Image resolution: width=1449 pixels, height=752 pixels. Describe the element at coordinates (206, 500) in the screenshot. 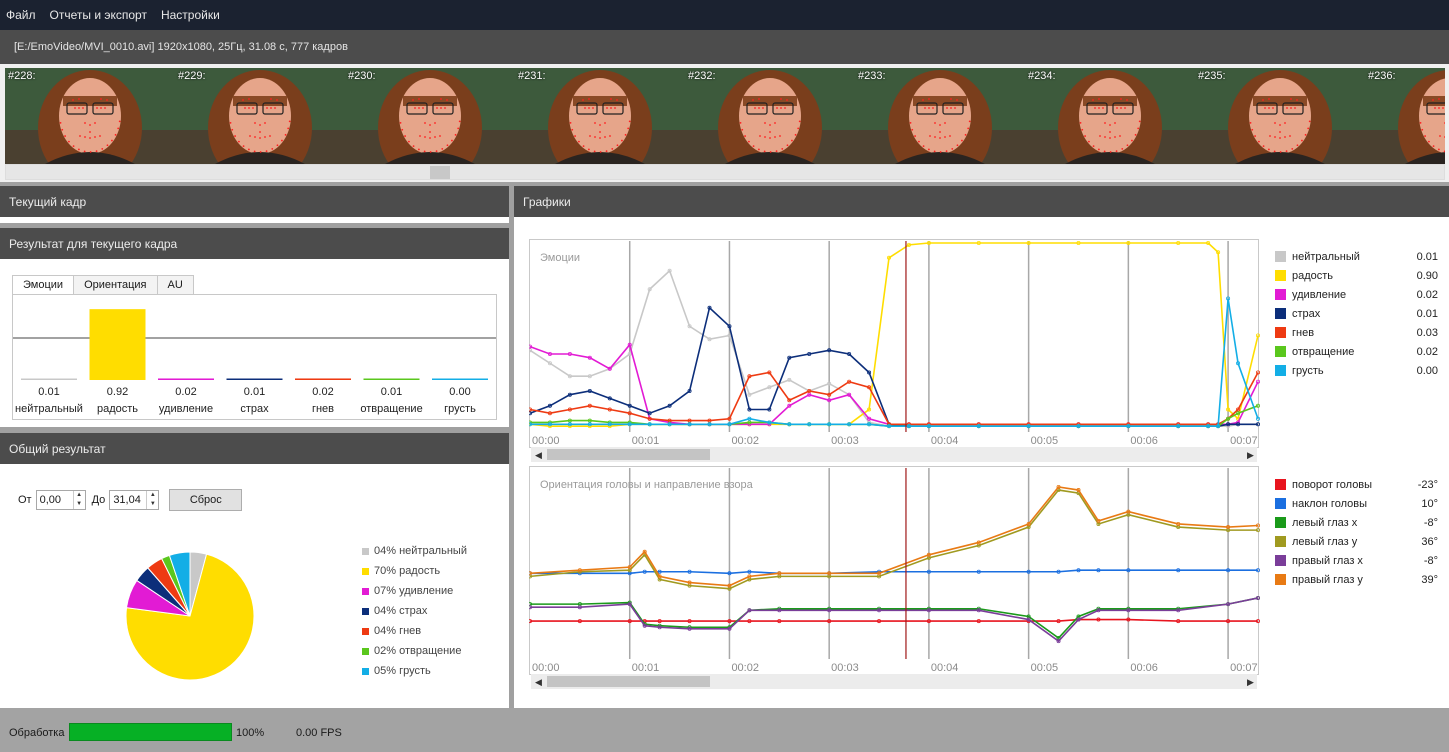

I see `reset-button: Сброс` at that location.